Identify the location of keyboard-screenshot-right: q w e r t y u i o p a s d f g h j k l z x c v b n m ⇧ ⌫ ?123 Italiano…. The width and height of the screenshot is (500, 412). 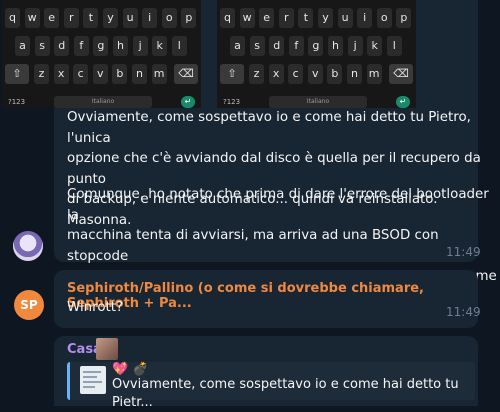
(316, 54).